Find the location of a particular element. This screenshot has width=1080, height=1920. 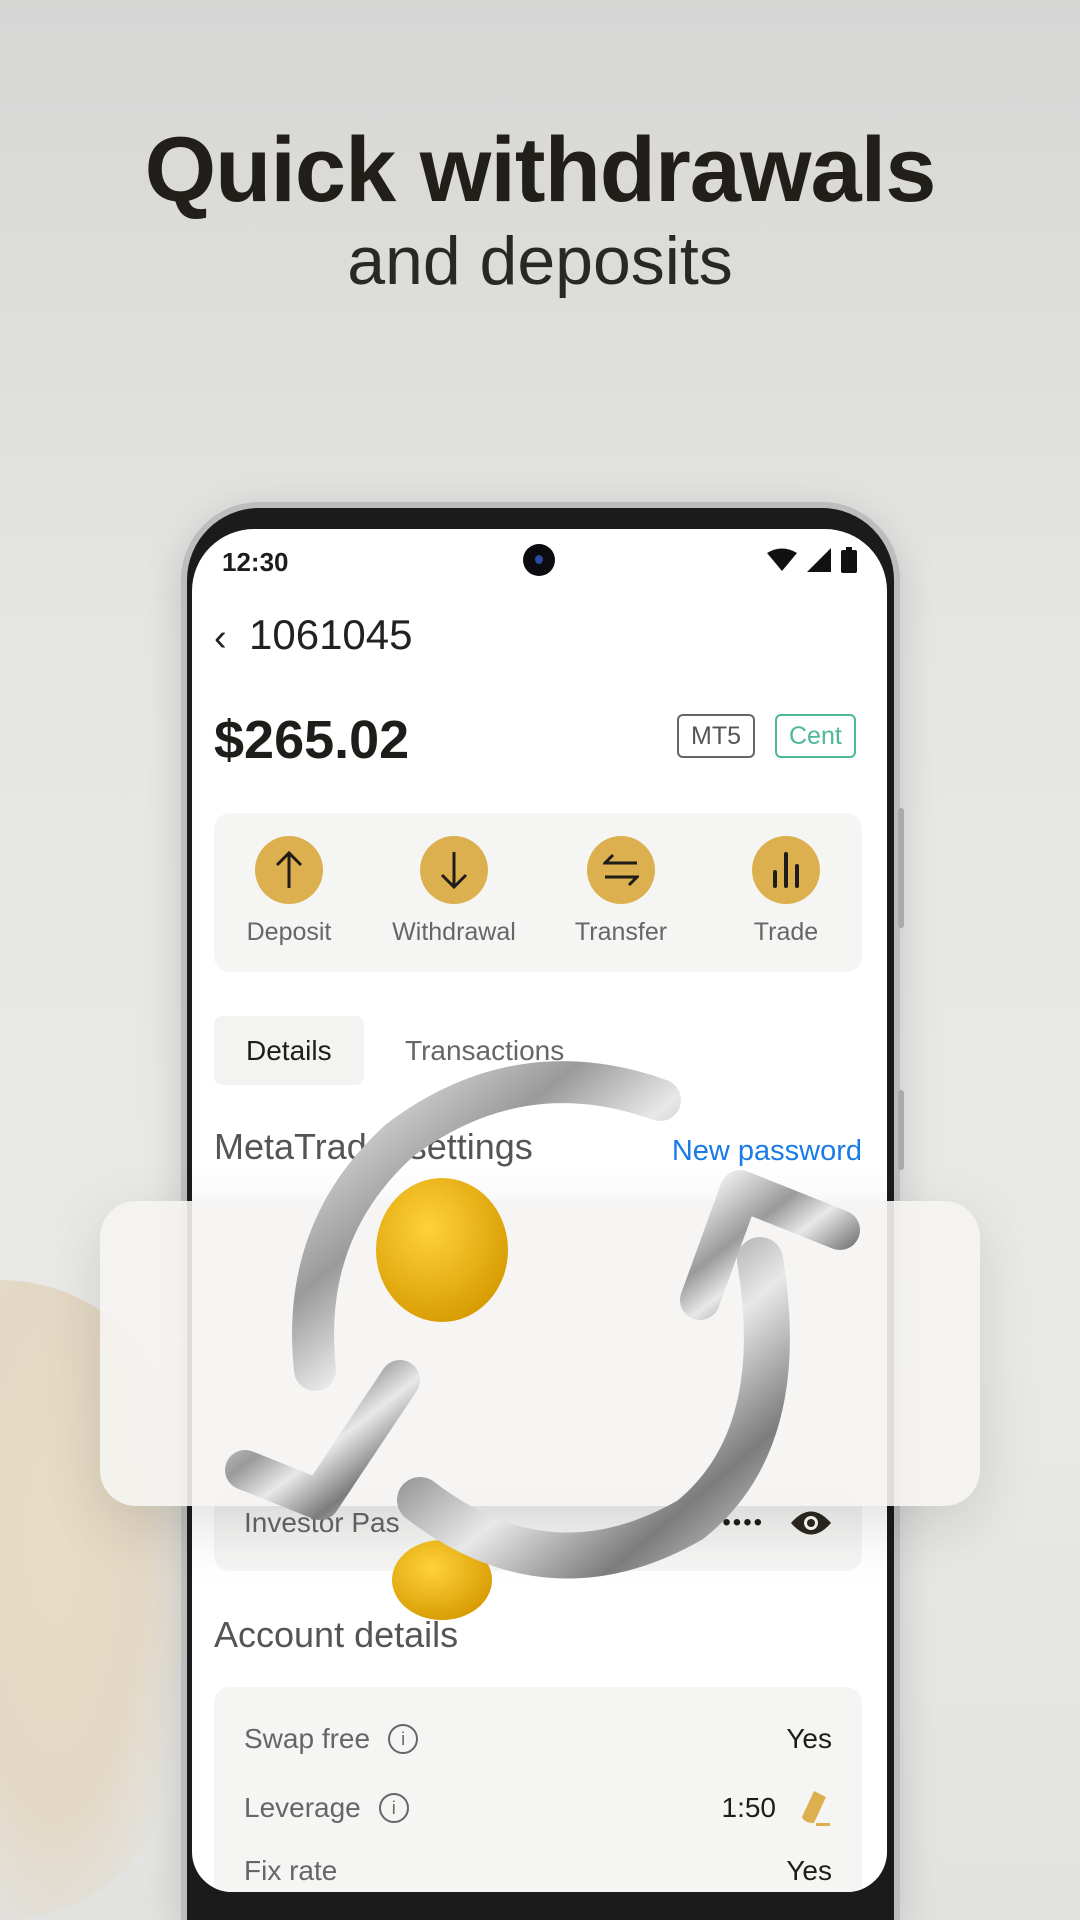

account-details-title: Account details is located at coordinates (336, 1634).